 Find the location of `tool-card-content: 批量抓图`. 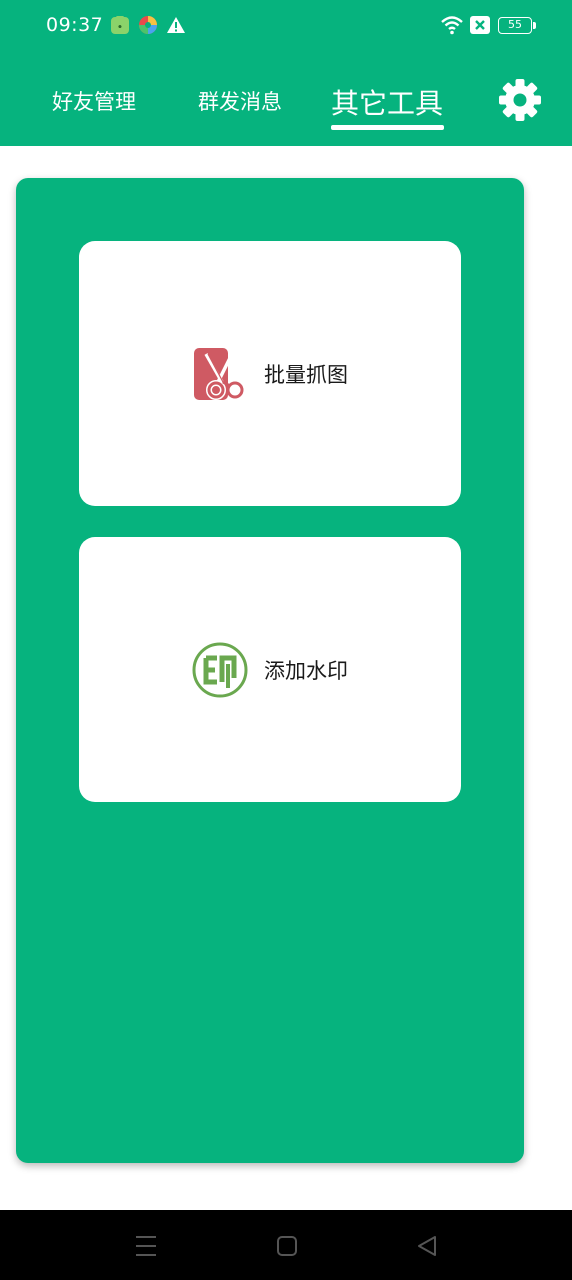

tool-card-content: 批量抓图 is located at coordinates (270, 373).